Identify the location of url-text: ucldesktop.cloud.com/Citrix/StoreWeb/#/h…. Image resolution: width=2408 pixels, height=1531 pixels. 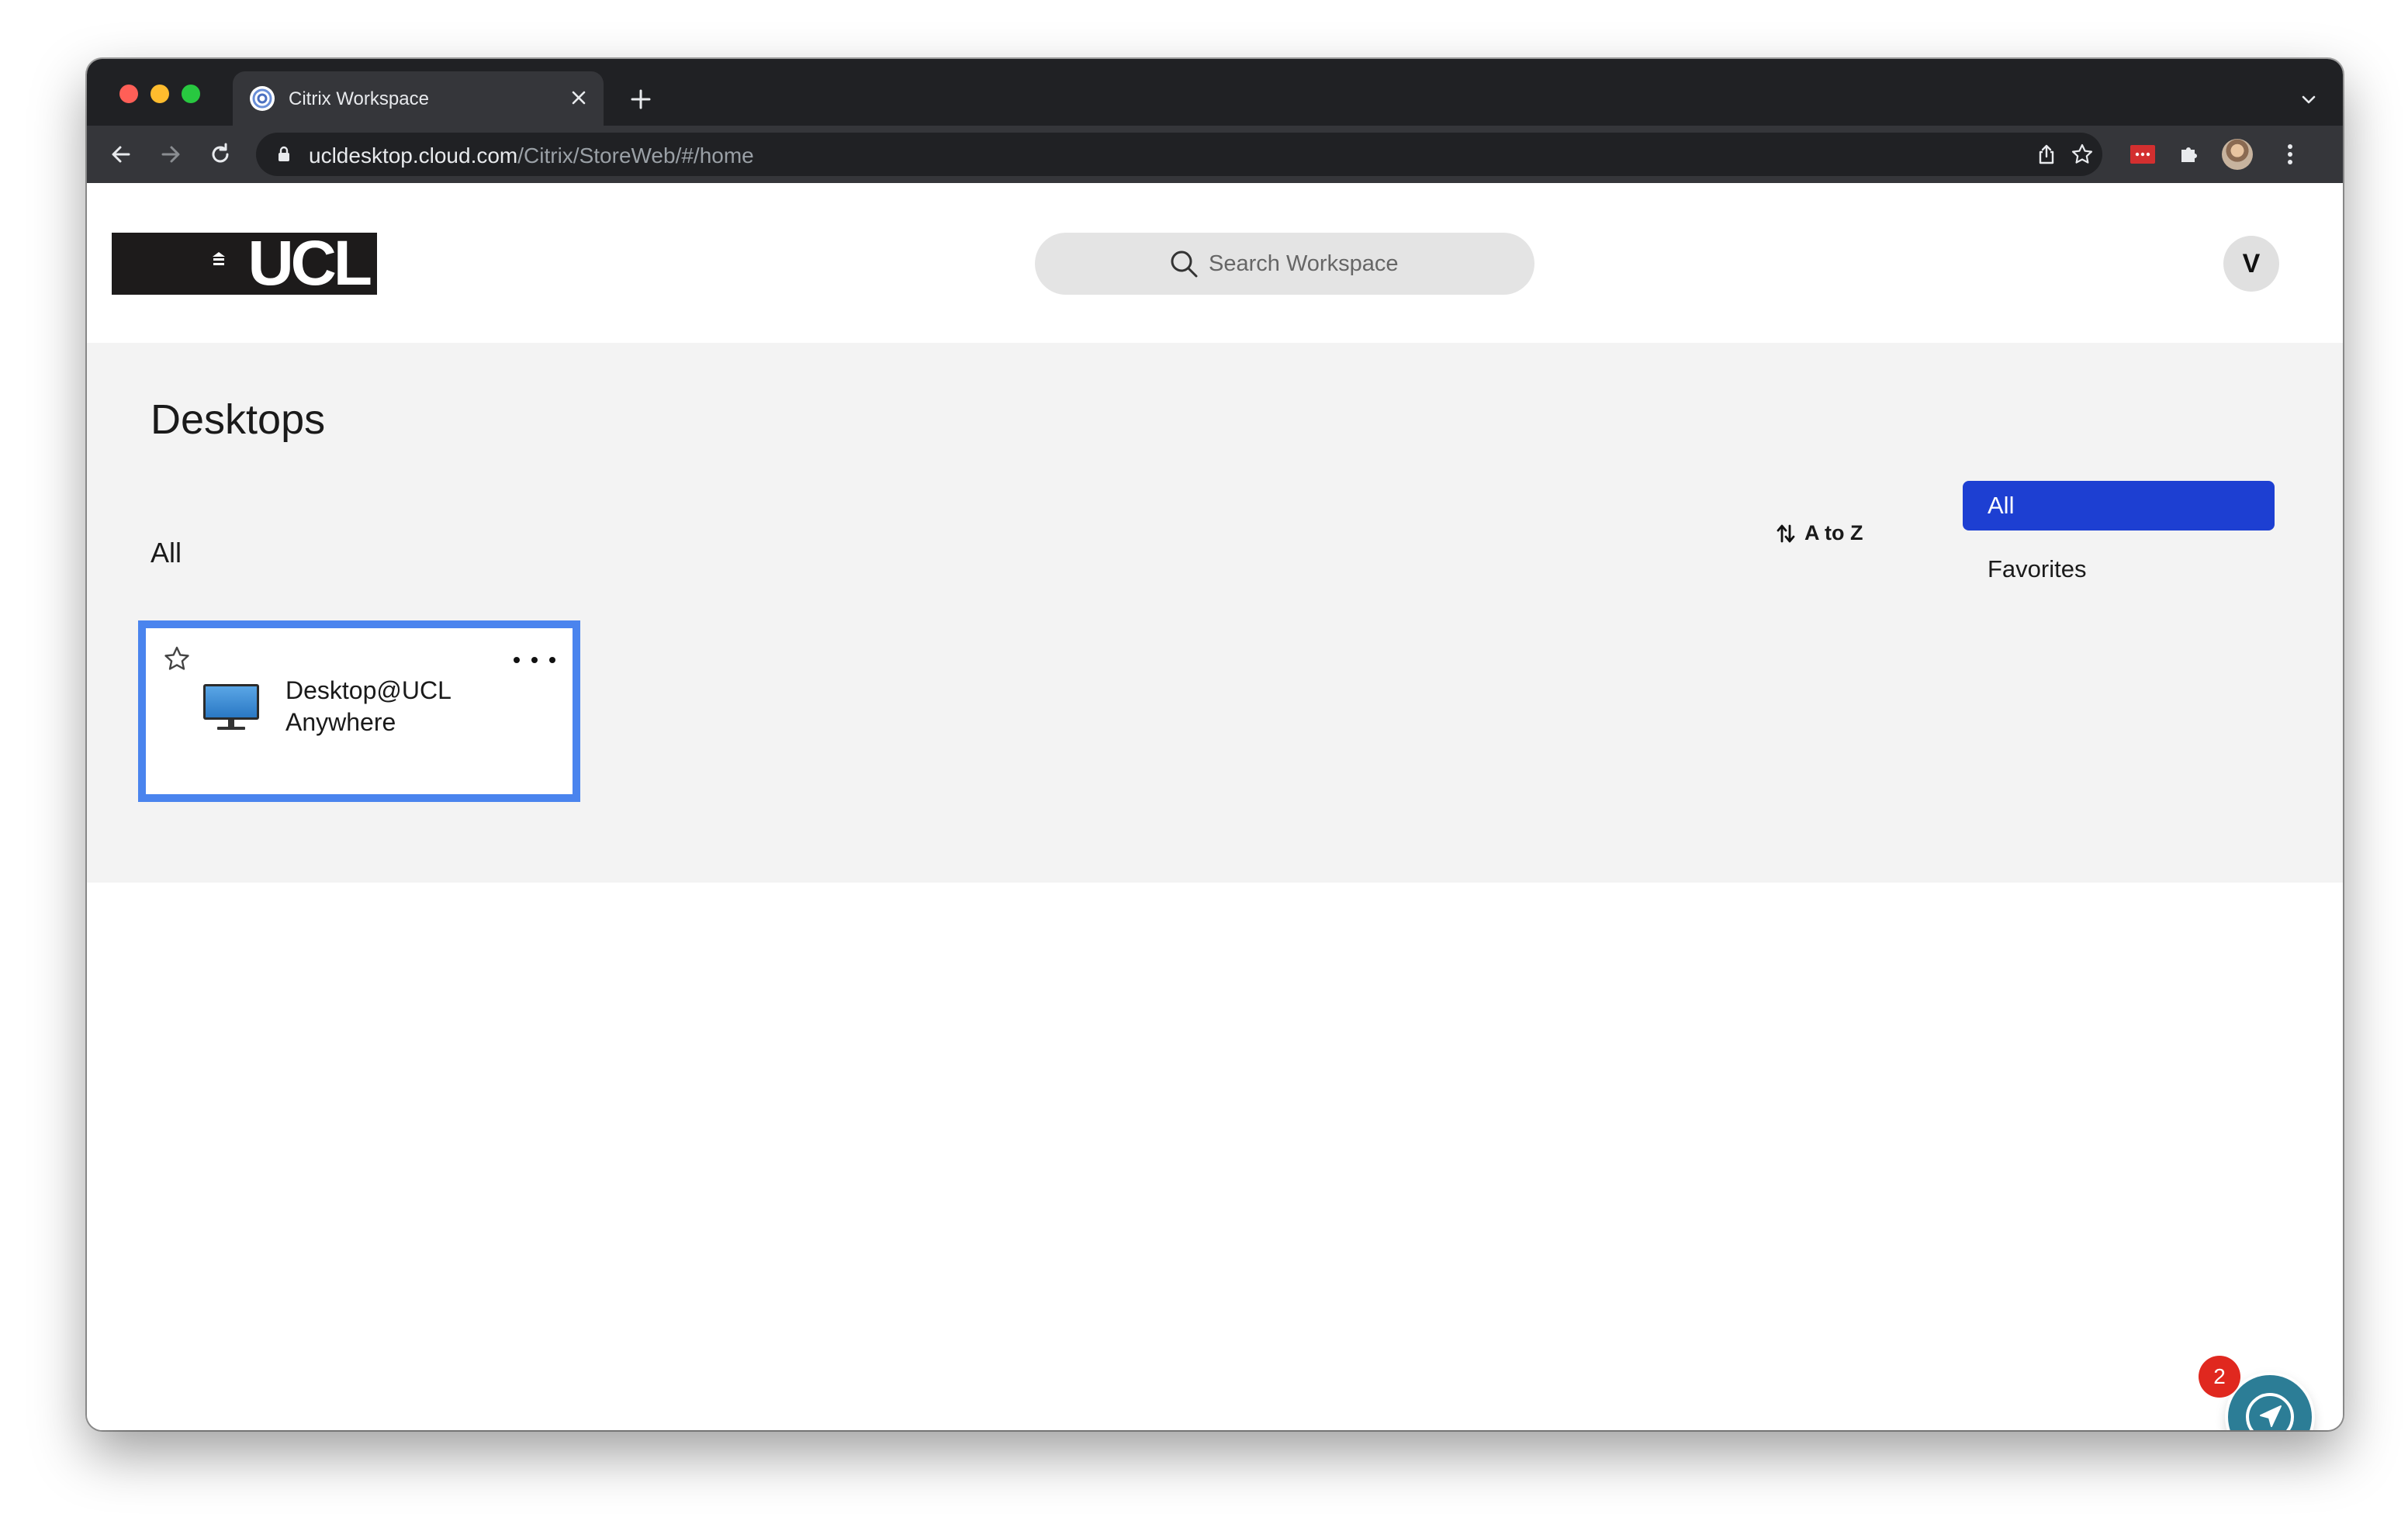
(531, 155).